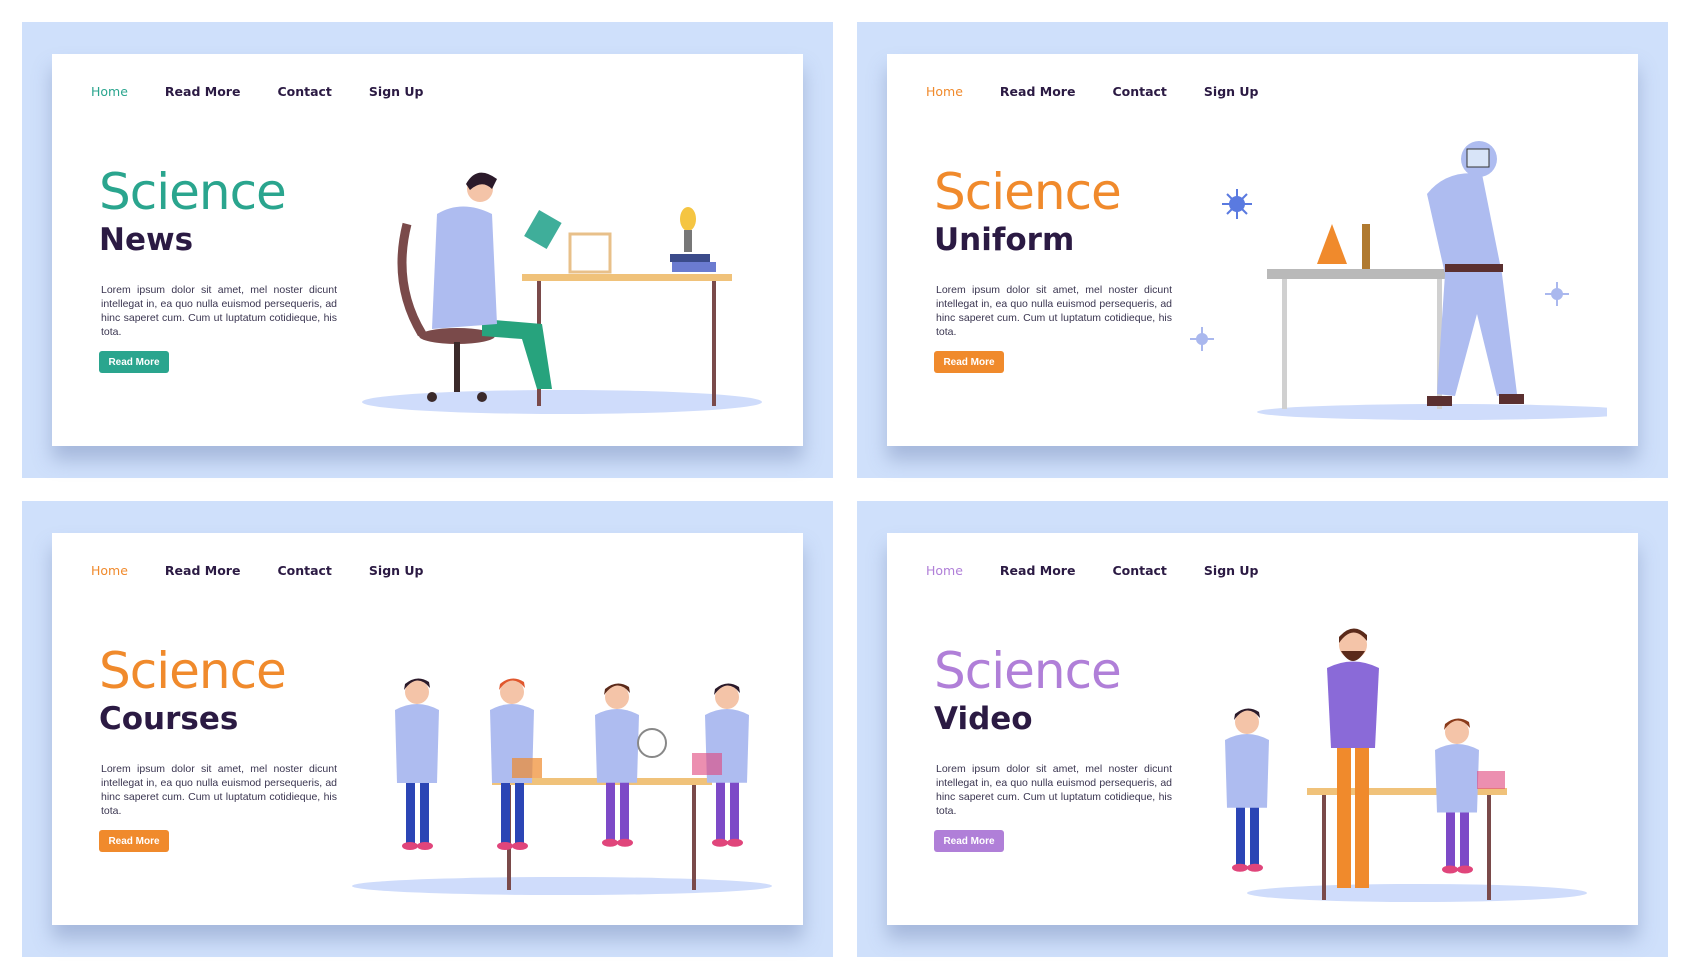 Image resolution: width=1691 pixels, height=980 pixels. I want to click on hero-subtitle: Uniform, so click(1004, 240).